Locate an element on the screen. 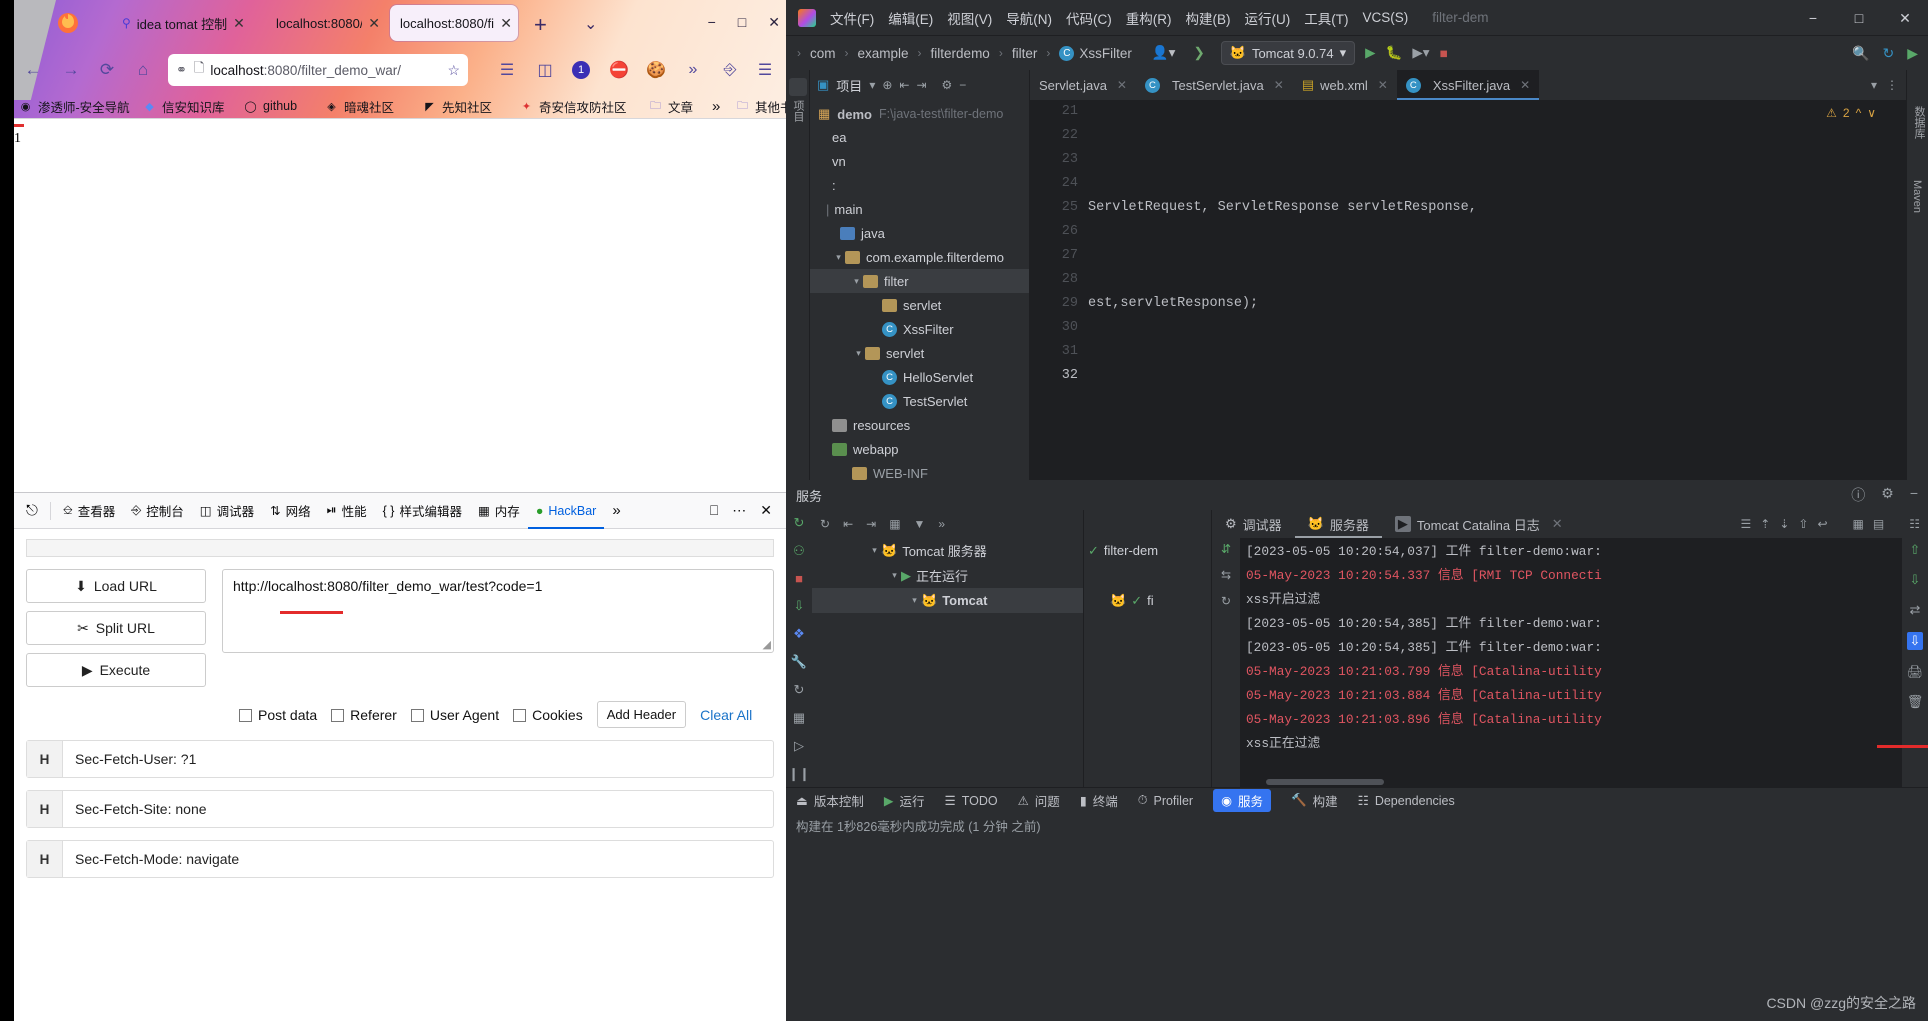 The image size is (1928, 1021). update-app-icon: ⇩ is located at coordinates (799, 606).